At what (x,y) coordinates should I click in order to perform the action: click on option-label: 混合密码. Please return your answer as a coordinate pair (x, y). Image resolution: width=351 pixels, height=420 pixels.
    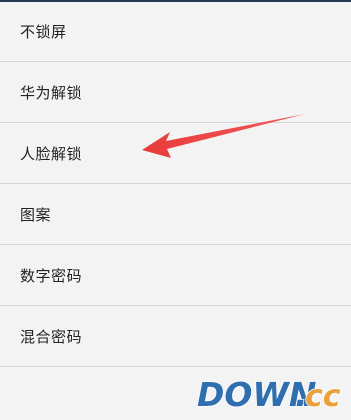
    Looking at the image, I should click on (51, 336).